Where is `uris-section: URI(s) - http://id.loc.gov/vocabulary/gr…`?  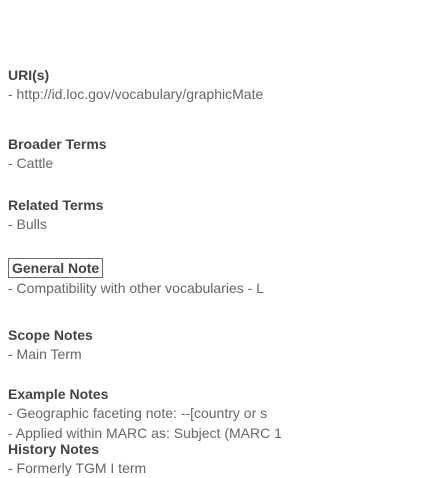
uris-section: URI(s) - http://id.loc.gov/vocabulary/gr… is located at coordinates (228, 85).